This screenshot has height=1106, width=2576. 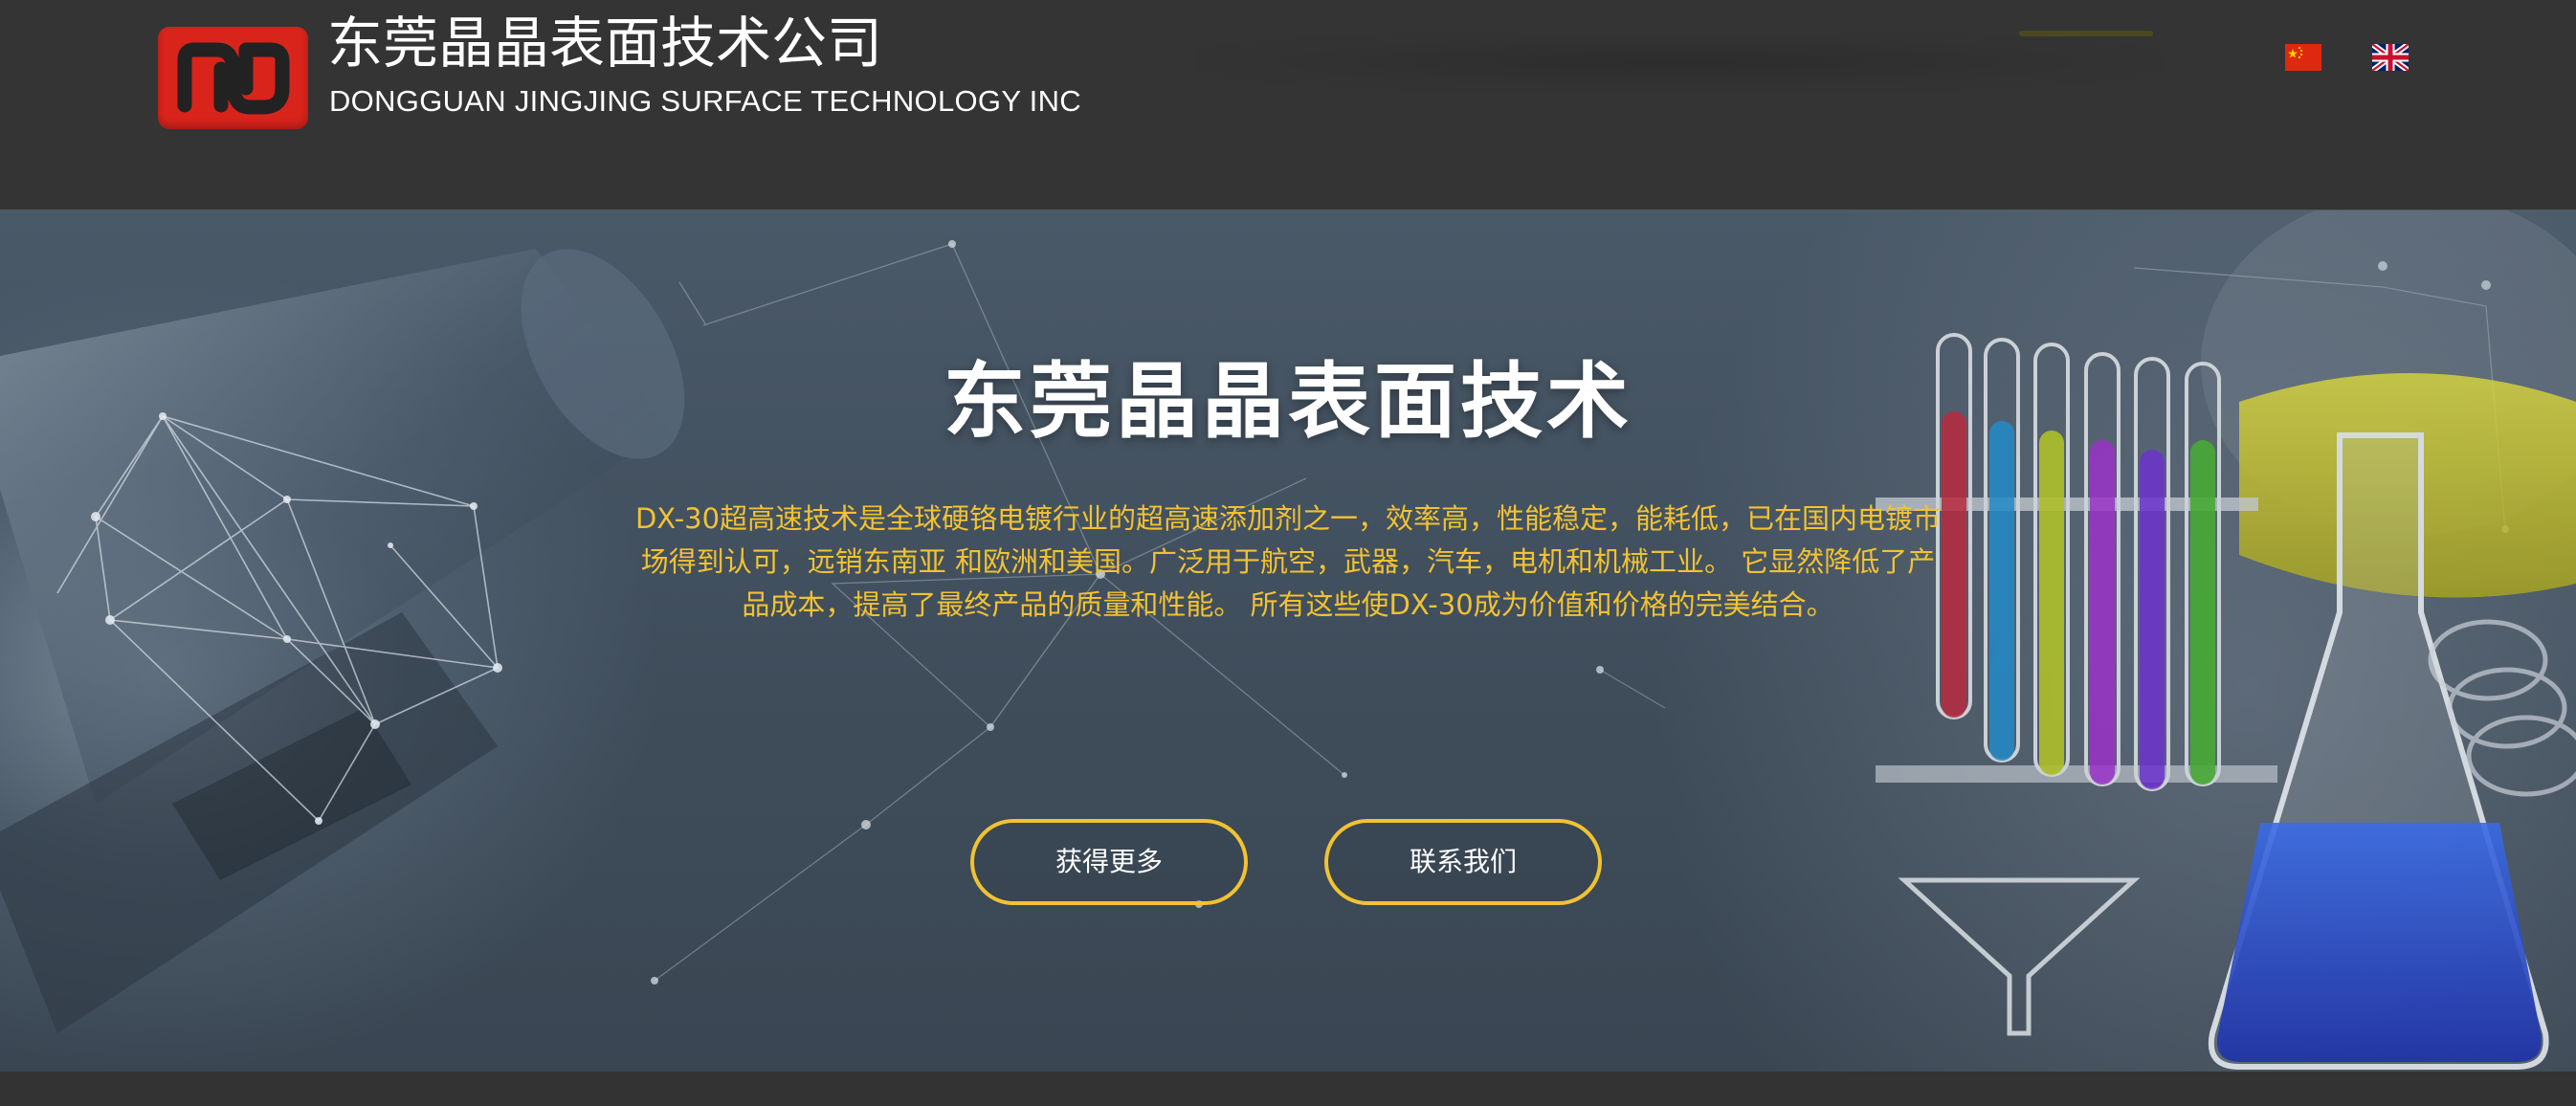 What do you see at coordinates (1463, 862) in the screenshot?
I see `contact-us-button: 联系我们` at bounding box center [1463, 862].